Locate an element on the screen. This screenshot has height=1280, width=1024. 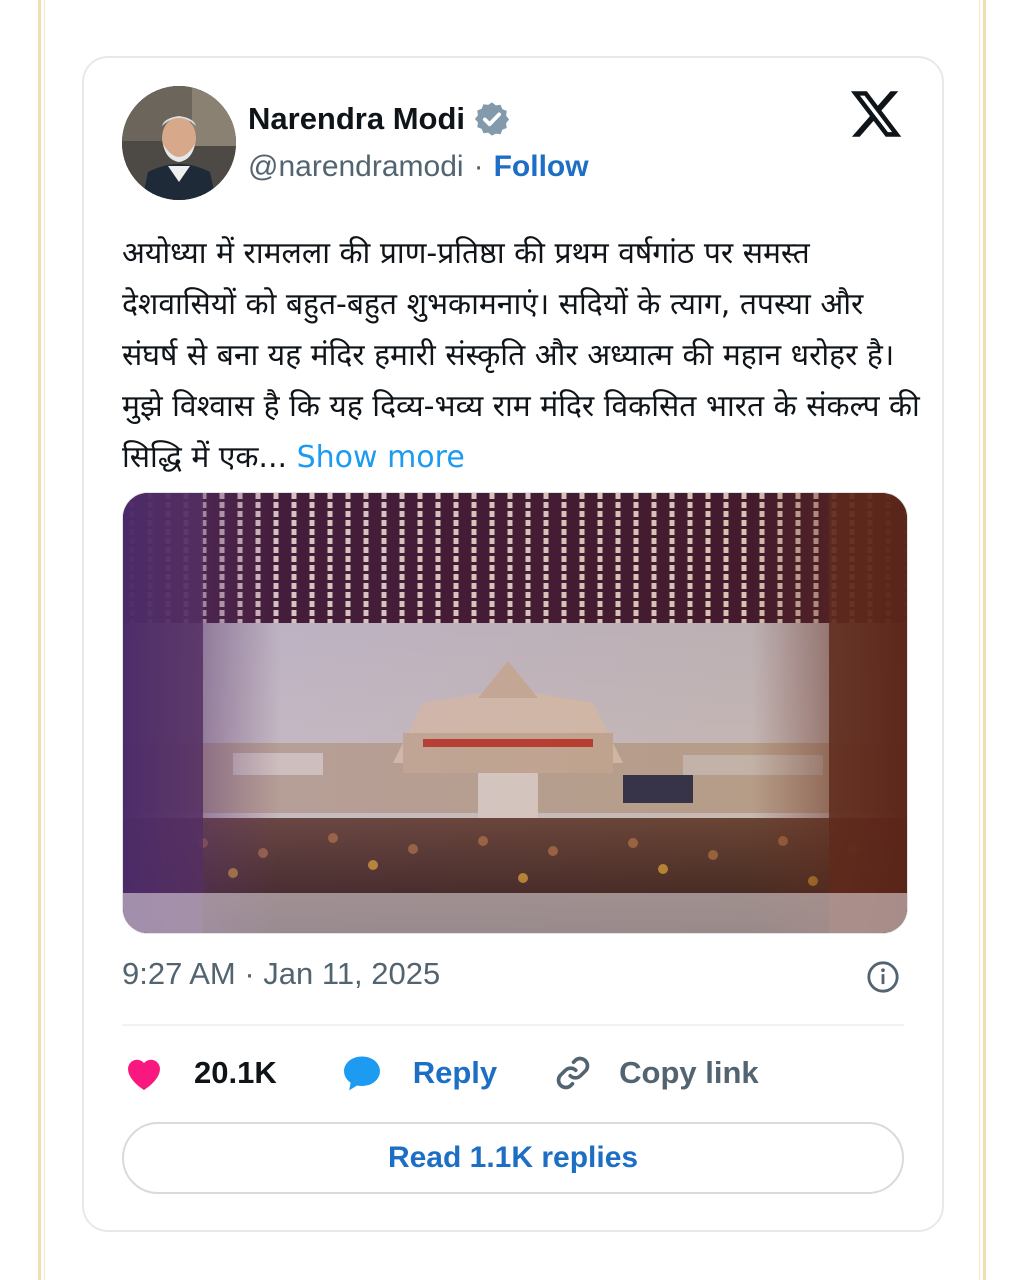
author-handle: @narendramodi is located at coordinates (356, 167).